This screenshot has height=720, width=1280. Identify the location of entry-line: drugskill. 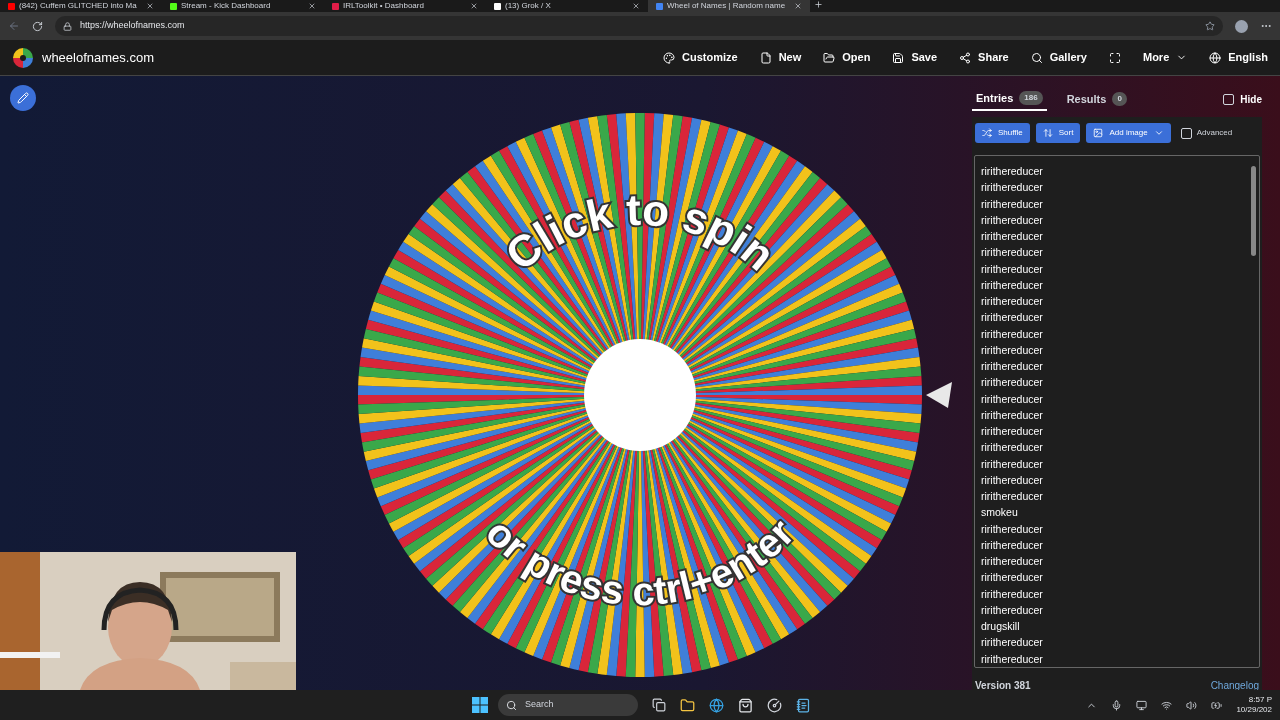
(1001, 626).